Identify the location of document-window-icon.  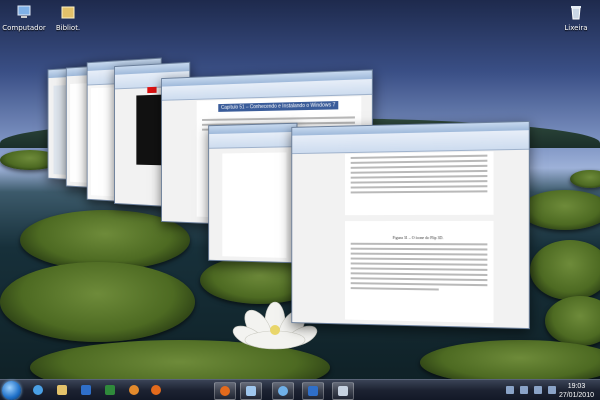
(343, 391).